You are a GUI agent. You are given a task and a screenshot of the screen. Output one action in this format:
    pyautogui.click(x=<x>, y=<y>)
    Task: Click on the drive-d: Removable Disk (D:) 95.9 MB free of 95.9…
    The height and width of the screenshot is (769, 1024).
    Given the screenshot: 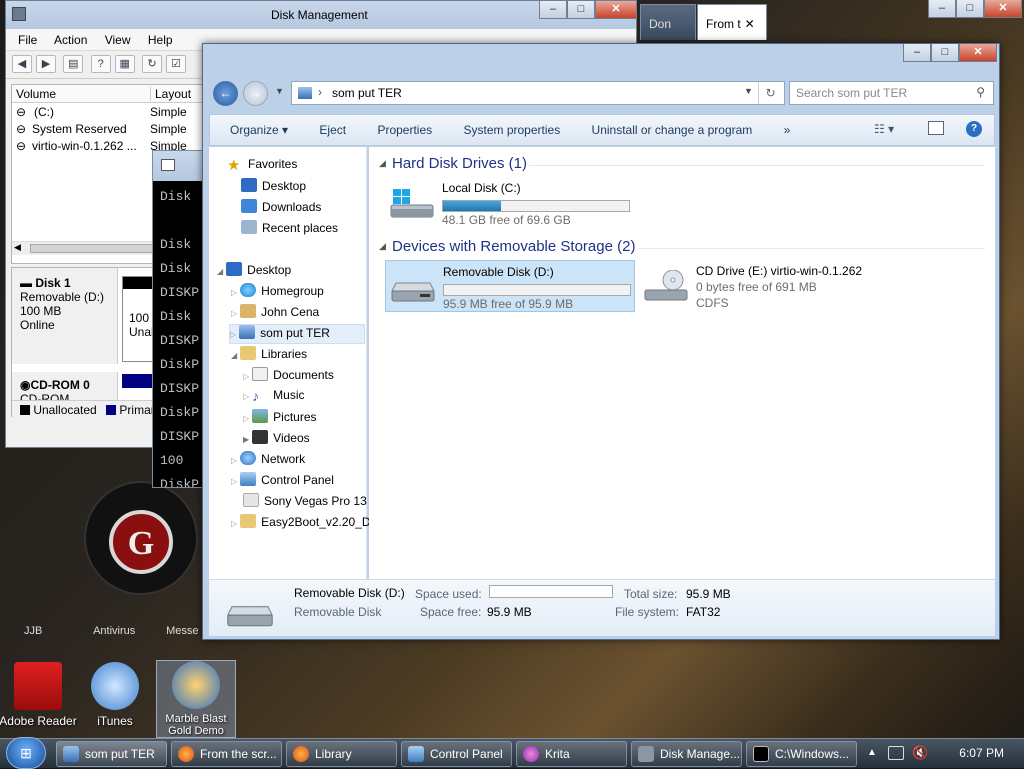 What is the action you would take?
    pyautogui.click(x=510, y=286)
    